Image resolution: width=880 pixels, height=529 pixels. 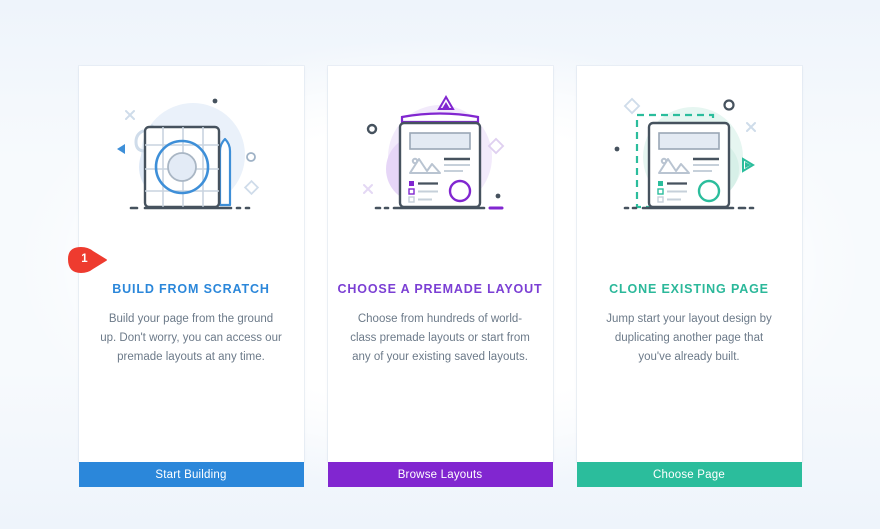 What do you see at coordinates (191, 289) in the screenshot?
I see `card-title-build-from-scratch: BUILD FROM SCRATCH` at bounding box center [191, 289].